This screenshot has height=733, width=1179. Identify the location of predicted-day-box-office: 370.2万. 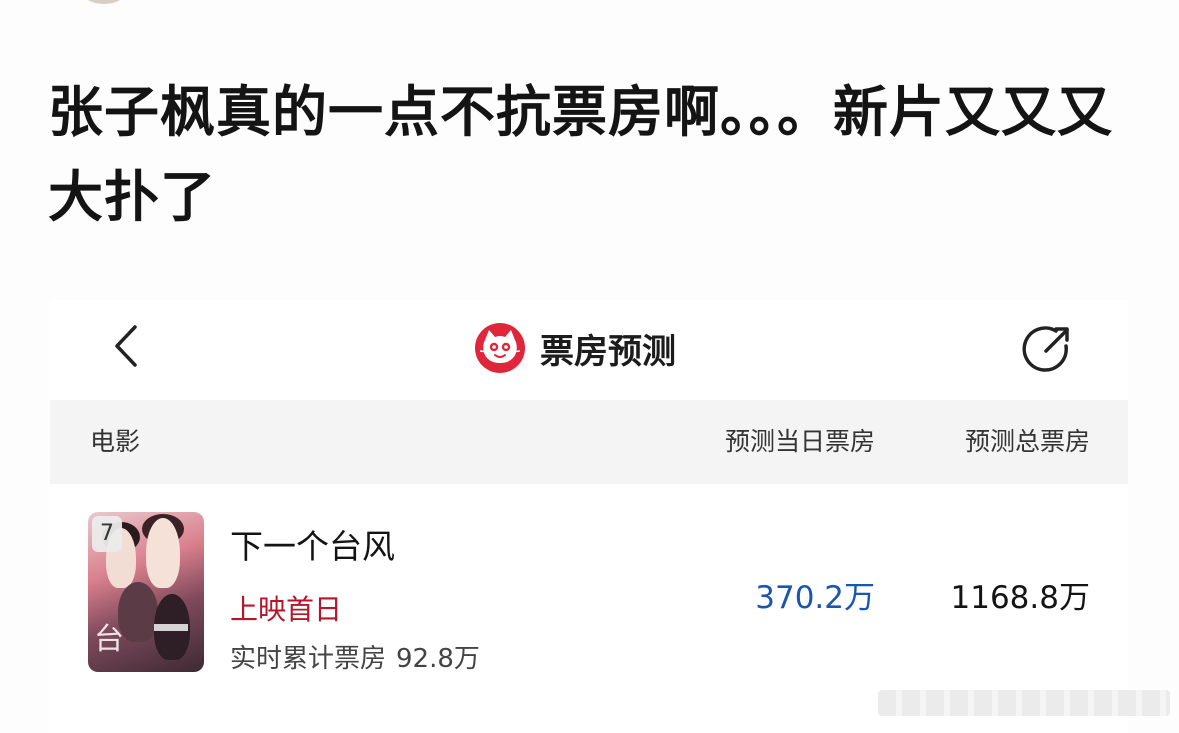
(815, 598).